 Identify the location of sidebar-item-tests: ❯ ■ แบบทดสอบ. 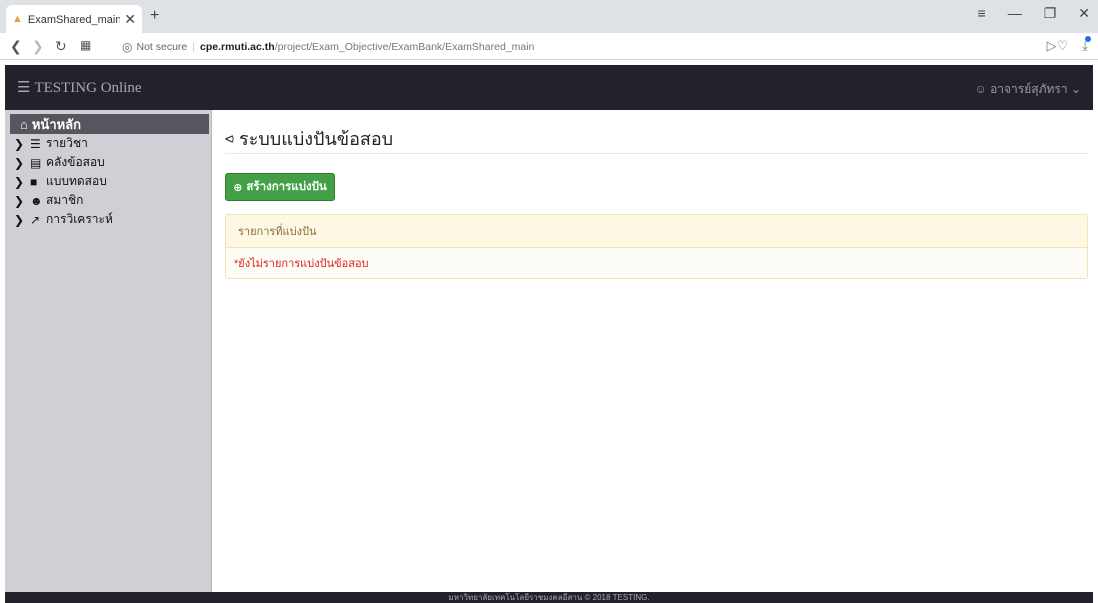
(109, 181).